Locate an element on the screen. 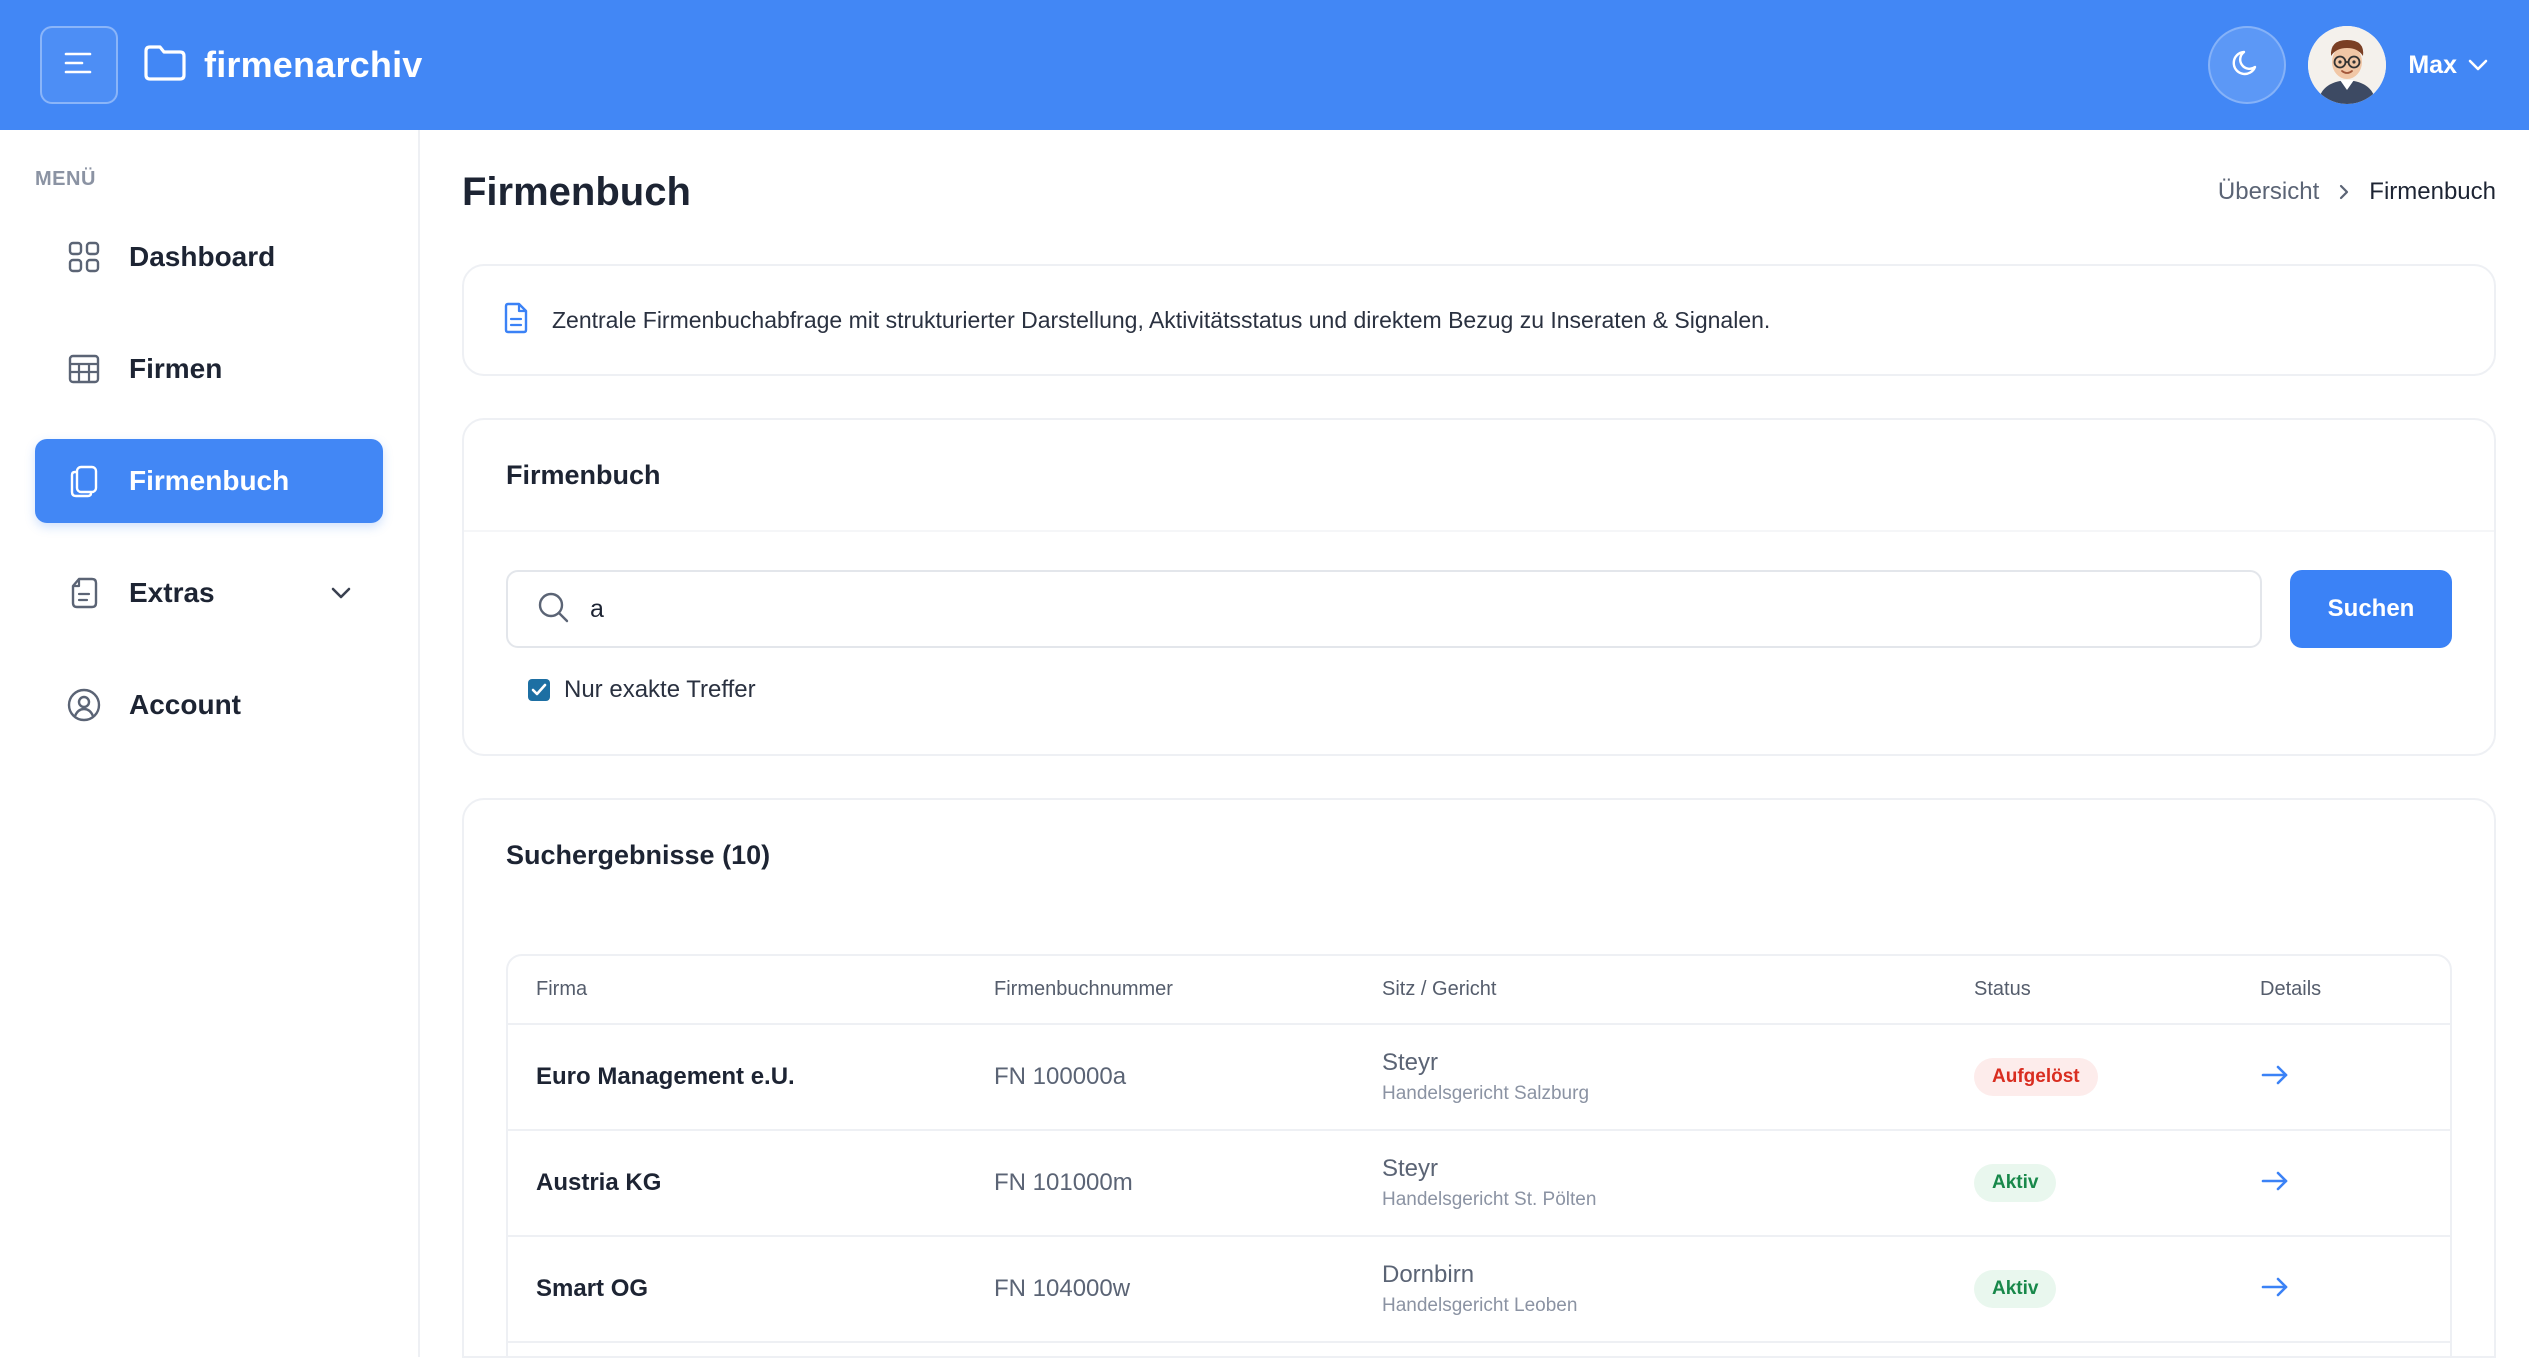 The height and width of the screenshot is (1358, 2529). chevron-right-icon is located at coordinates (2344, 192).